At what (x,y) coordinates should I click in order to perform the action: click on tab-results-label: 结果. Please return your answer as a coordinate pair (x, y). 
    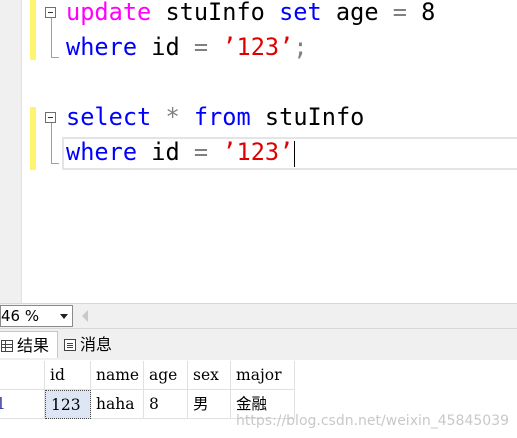
    Looking at the image, I should click on (33, 345).